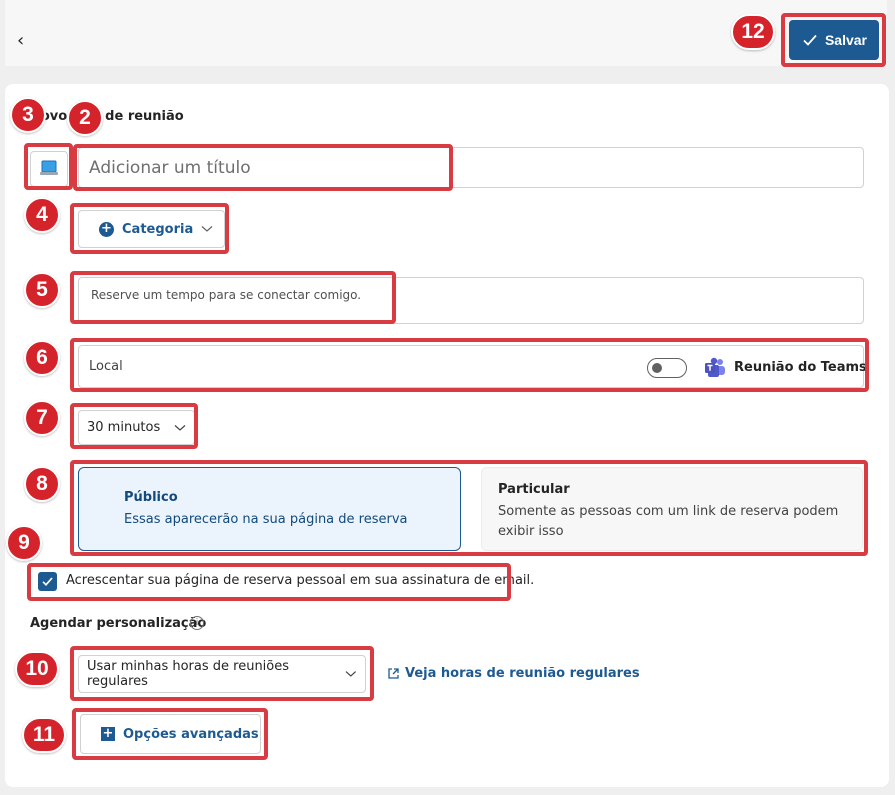  Describe the element at coordinates (106, 366) in the screenshot. I see `location-placeholder: Local` at that location.